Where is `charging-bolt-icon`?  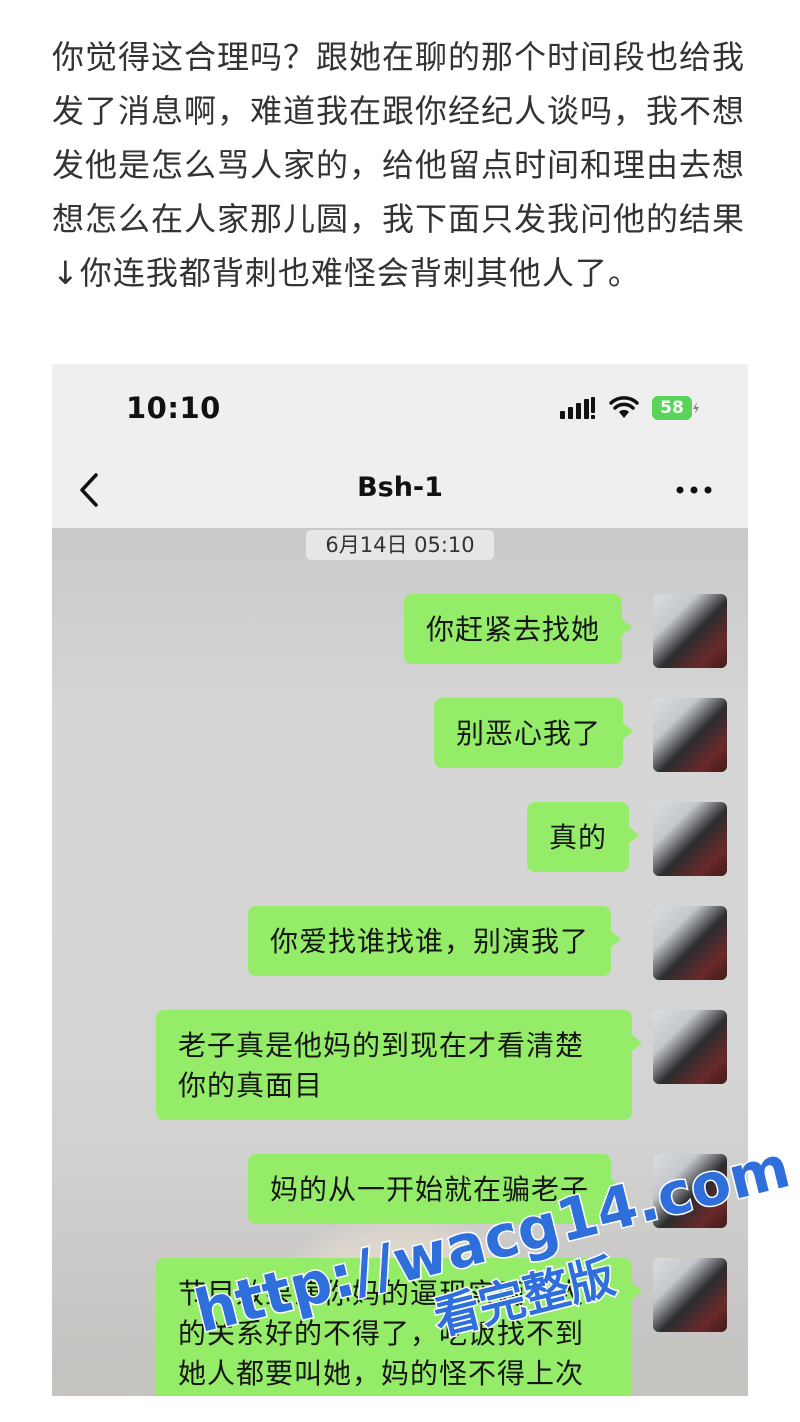
charging-bolt-icon is located at coordinates (696, 408).